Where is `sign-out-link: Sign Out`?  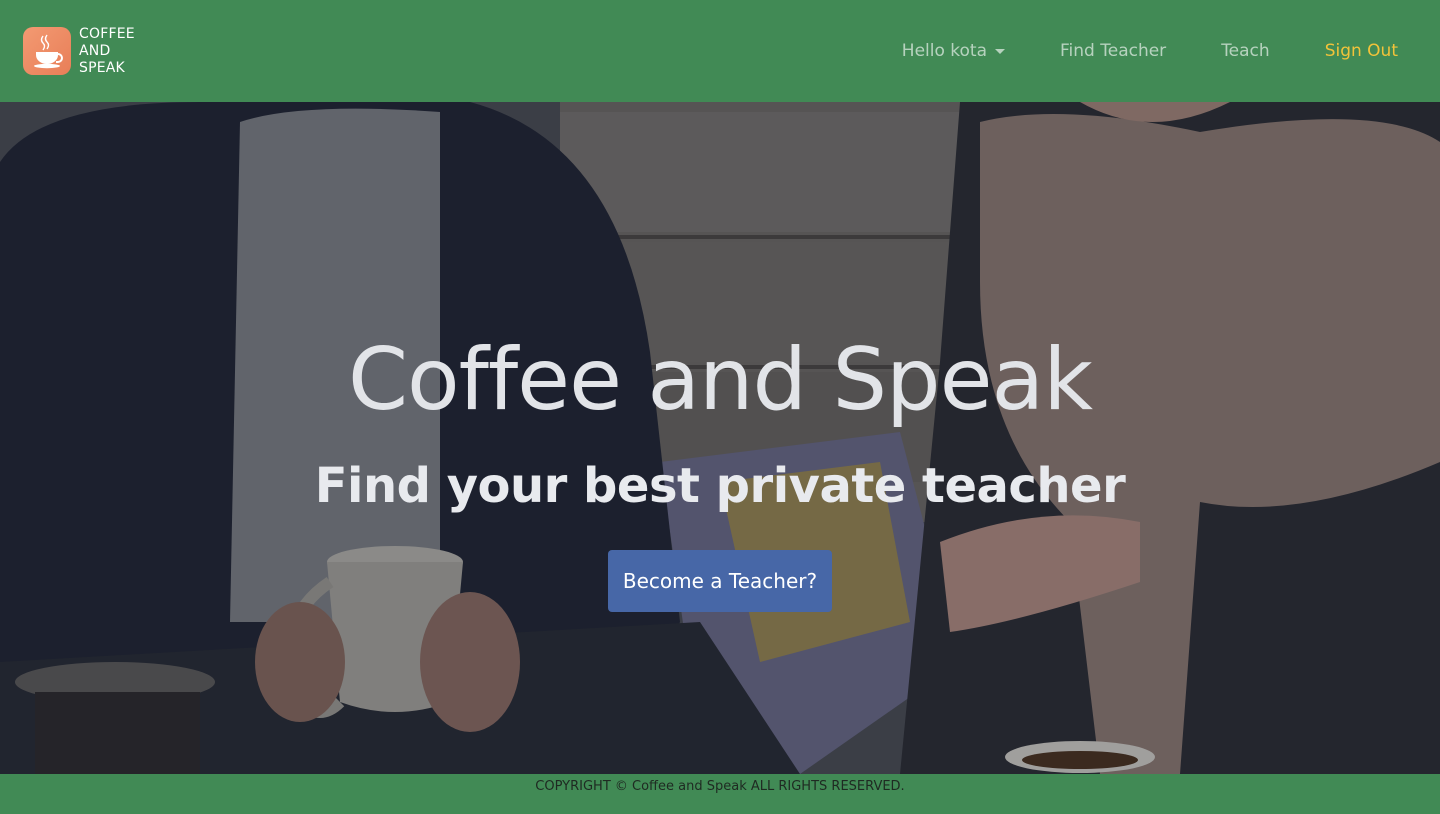
sign-out-link: Sign Out is located at coordinates (1361, 51).